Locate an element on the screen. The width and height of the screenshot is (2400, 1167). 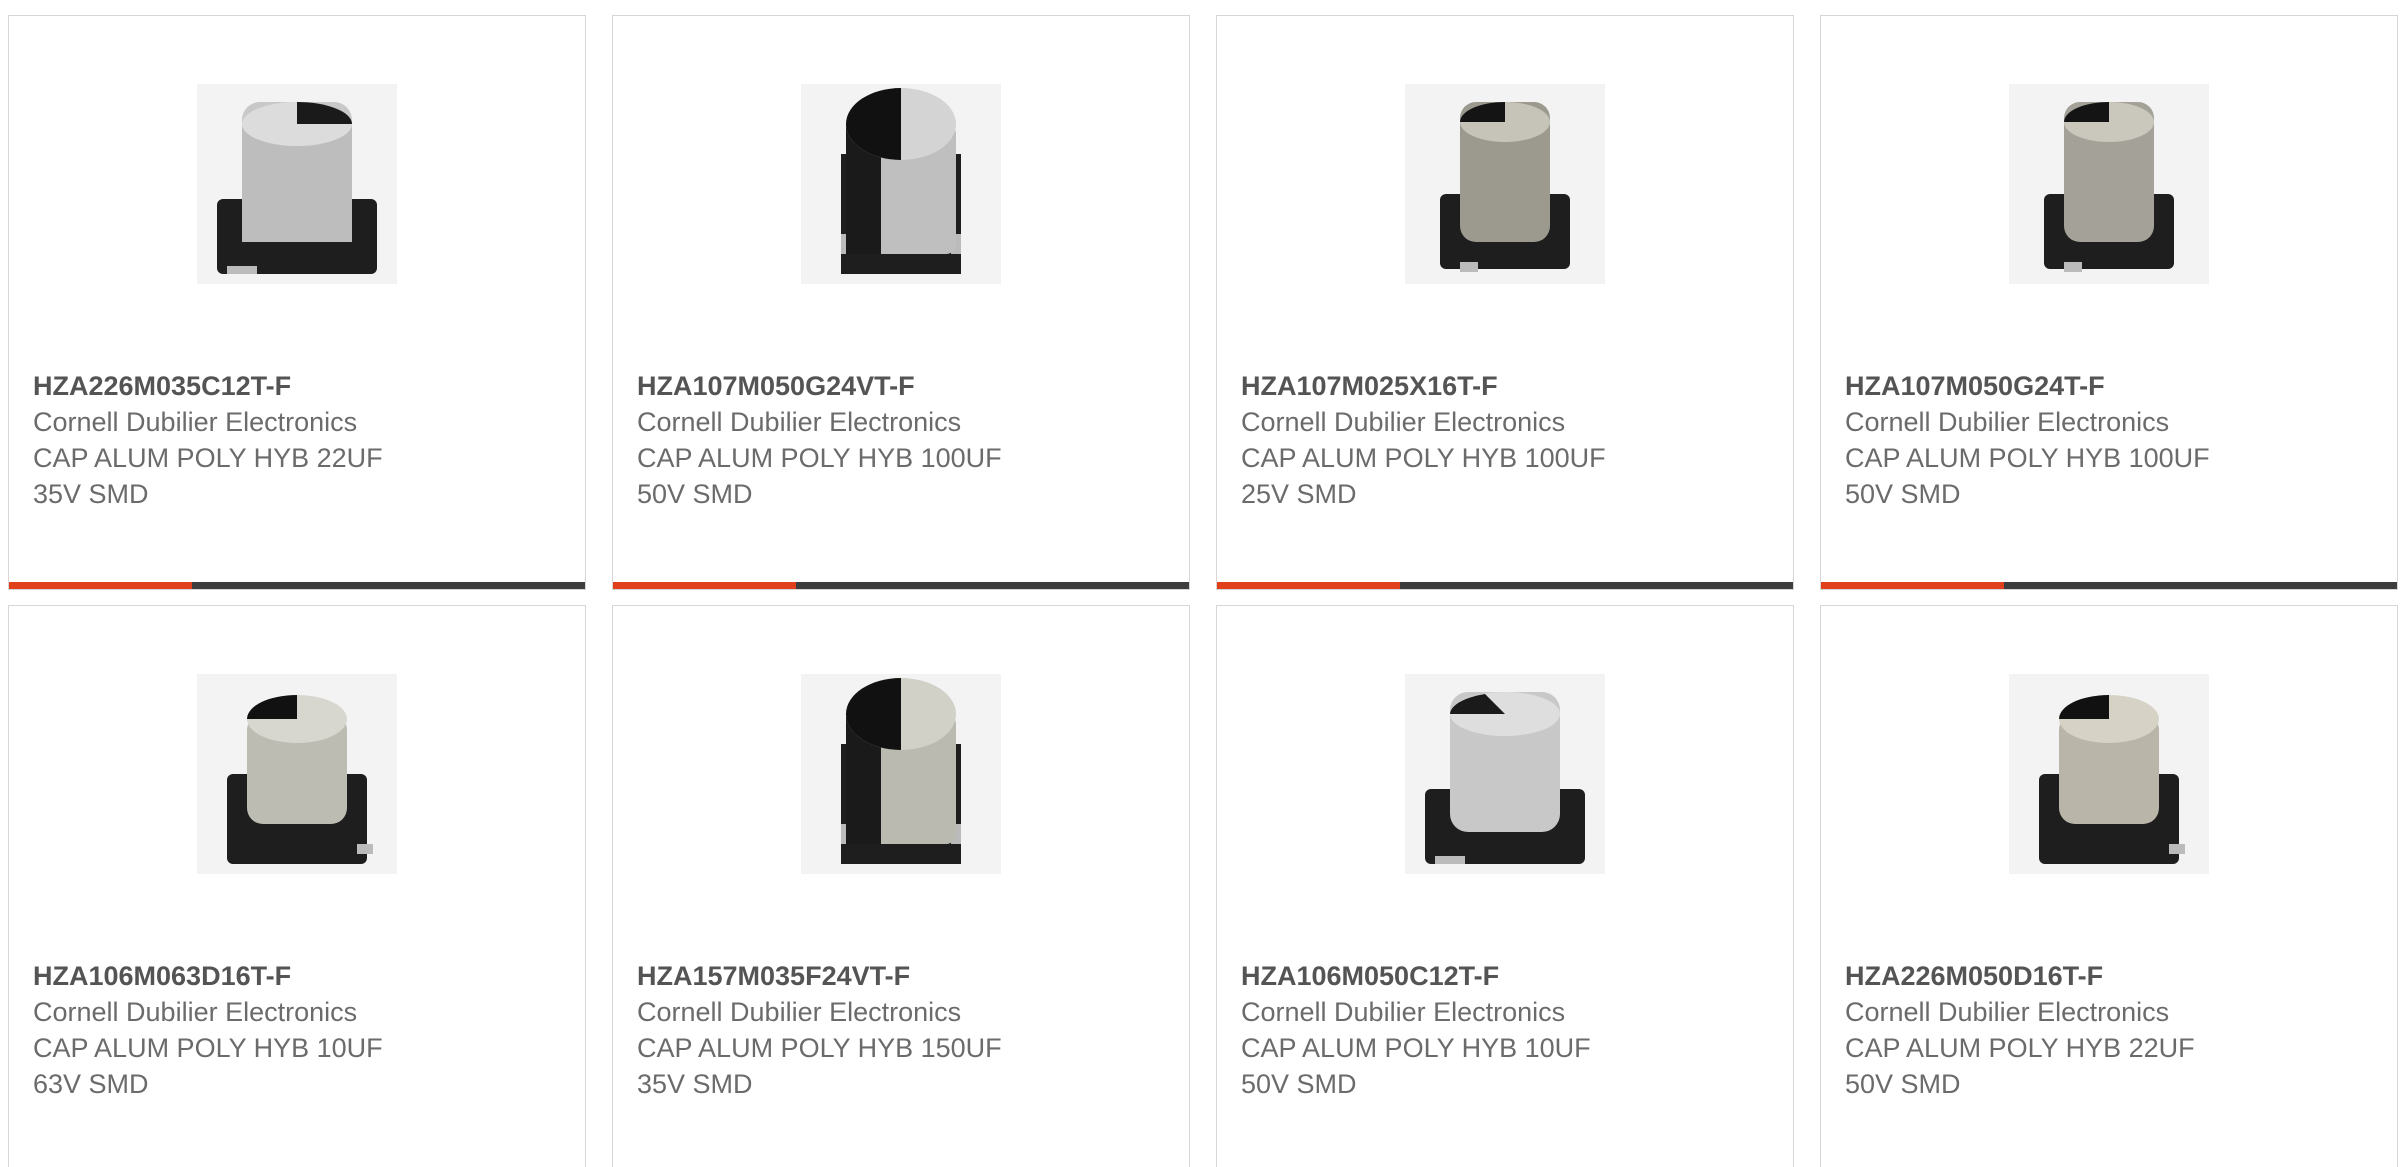
part-number-link: HZA106M063D16T-F is located at coordinates (297, 976).